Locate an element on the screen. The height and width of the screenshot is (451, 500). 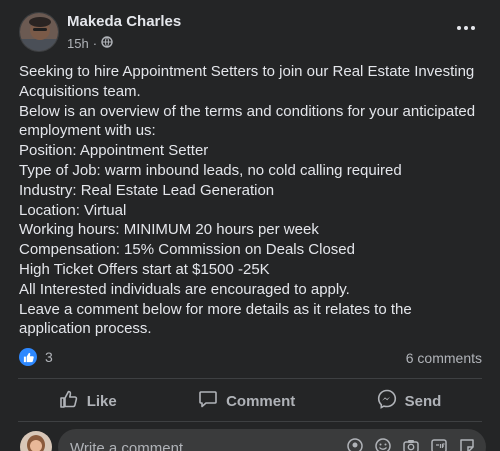
author-avatar is located at coordinates (39, 32).